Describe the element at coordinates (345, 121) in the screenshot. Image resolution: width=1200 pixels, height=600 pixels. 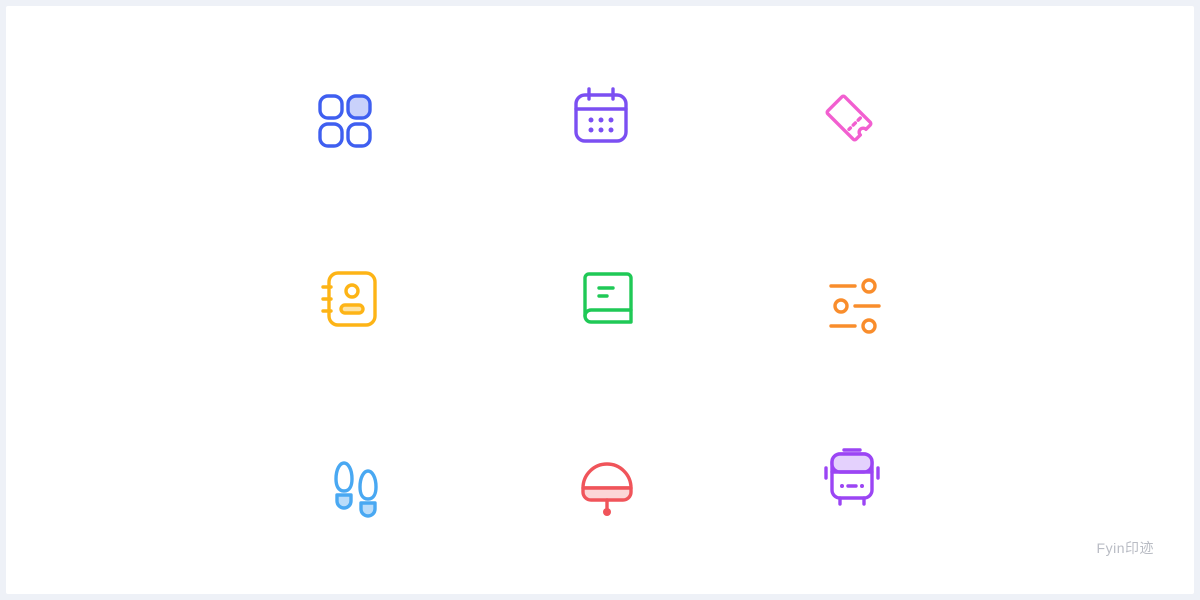
I see `grid-apps-icon` at that location.